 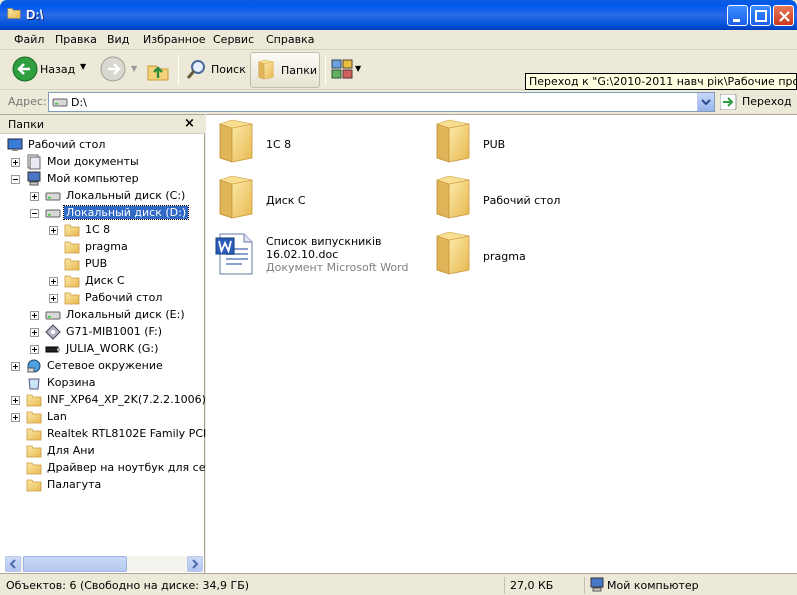 What do you see at coordinates (767, 101) in the screenshot?
I see `go-button: Переход` at bounding box center [767, 101].